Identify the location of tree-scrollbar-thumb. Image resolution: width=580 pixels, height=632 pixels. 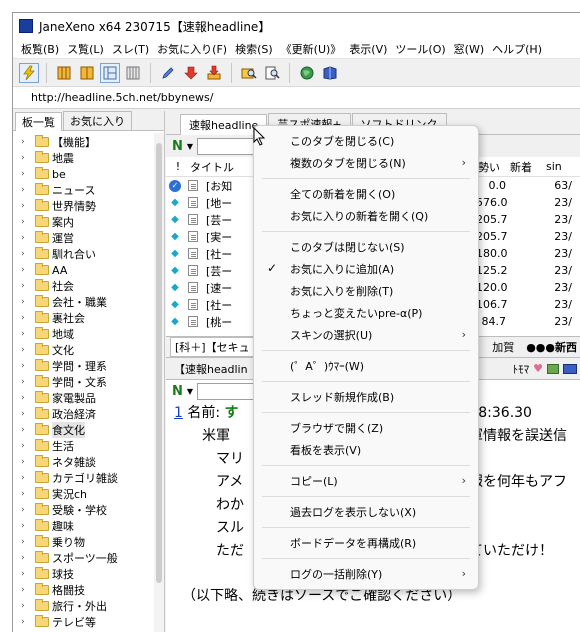
(159, 363).